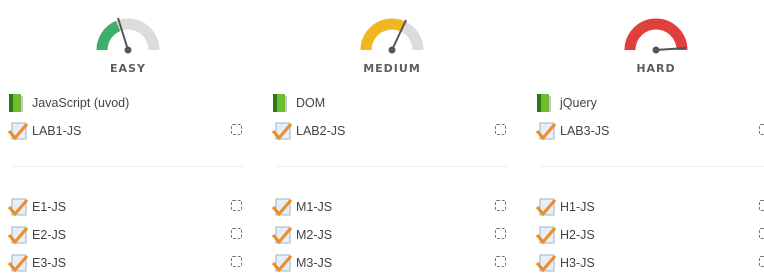 The height and width of the screenshot is (274, 764). What do you see at coordinates (392, 68) in the screenshot?
I see `level-label: MEDIUM` at bounding box center [392, 68].